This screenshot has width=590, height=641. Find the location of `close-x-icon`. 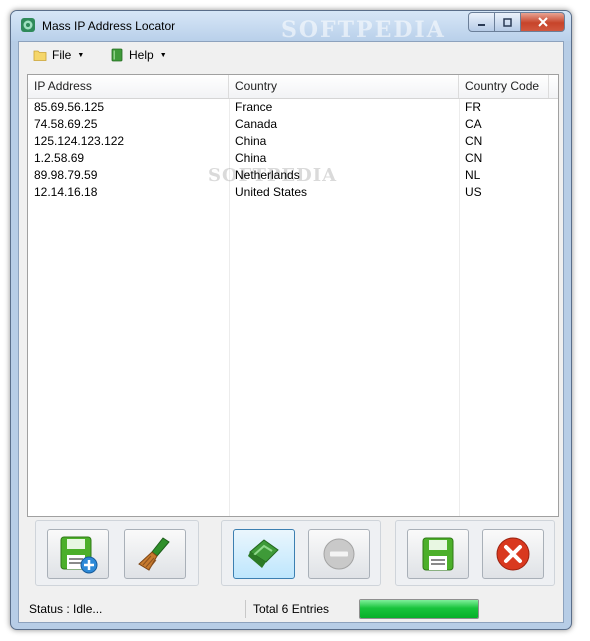

close-x-icon is located at coordinates (542, 22).